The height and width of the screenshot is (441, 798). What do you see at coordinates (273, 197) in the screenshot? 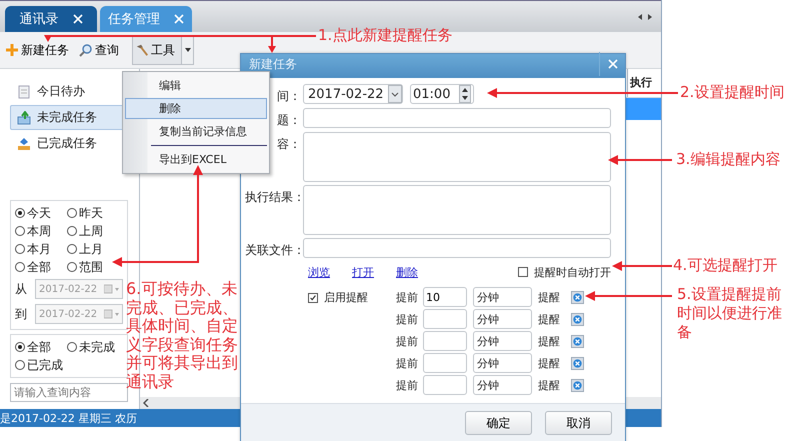
I see `field-label: 执行结果：` at bounding box center [273, 197].